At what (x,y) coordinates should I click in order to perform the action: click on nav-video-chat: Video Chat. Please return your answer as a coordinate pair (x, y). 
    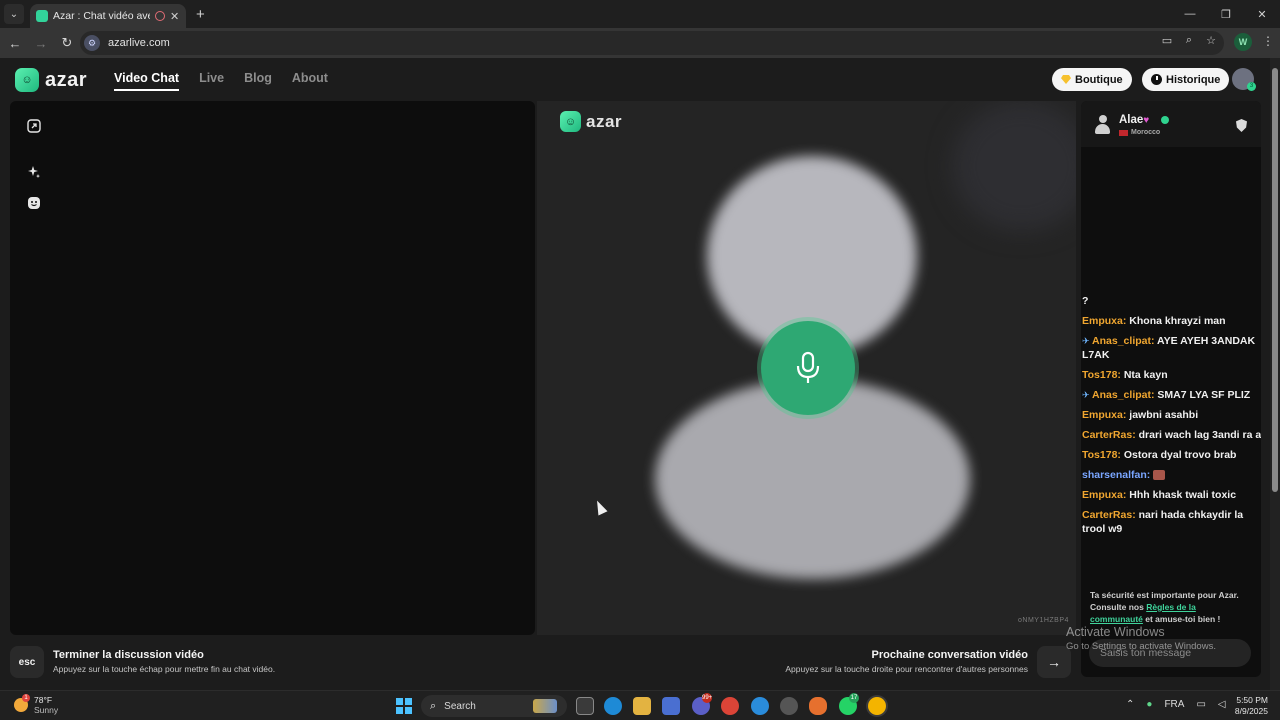
    Looking at the image, I should click on (147, 81).